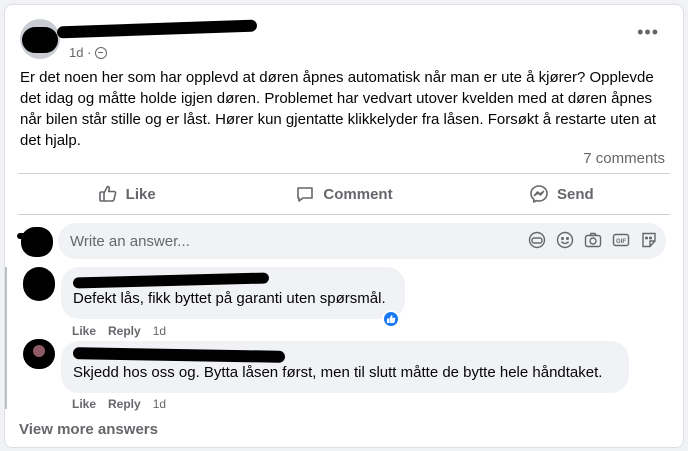 This screenshot has width=688, height=451. What do you see at coordinates (305, 194) in the screenshot?
I see `comment-icon` at bounding box center [305, 194].